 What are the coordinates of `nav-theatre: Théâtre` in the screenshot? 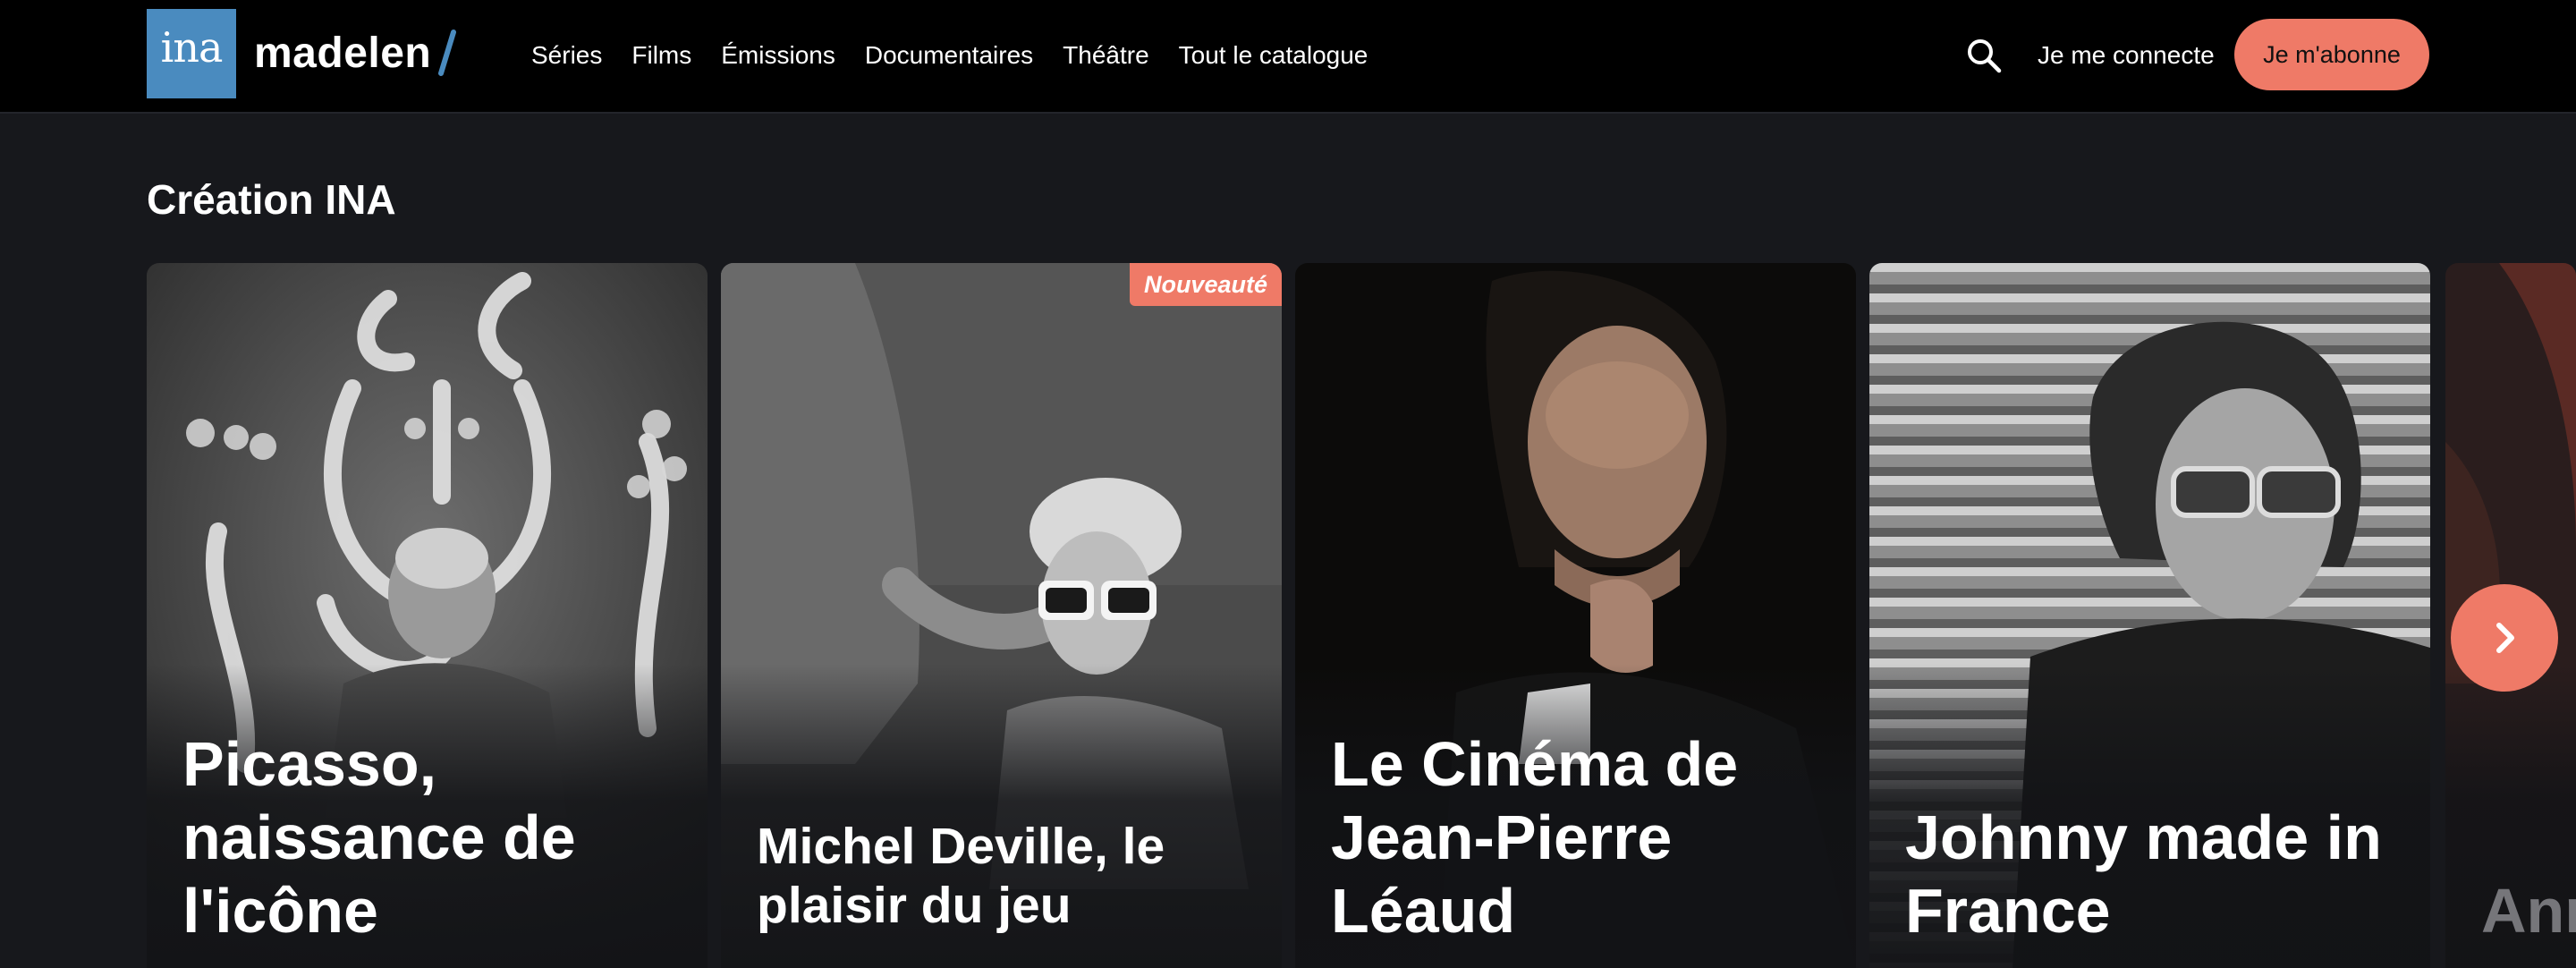 It's located at (1106, 55).